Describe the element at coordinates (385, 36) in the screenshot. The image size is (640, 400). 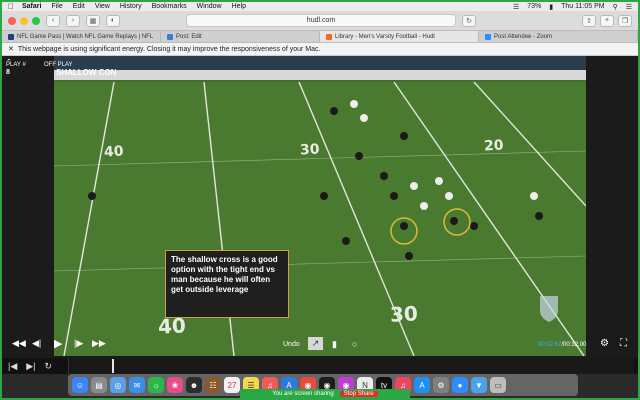
I see `tab-label: Library - Men's Varsity Football - Hudl` at that location.